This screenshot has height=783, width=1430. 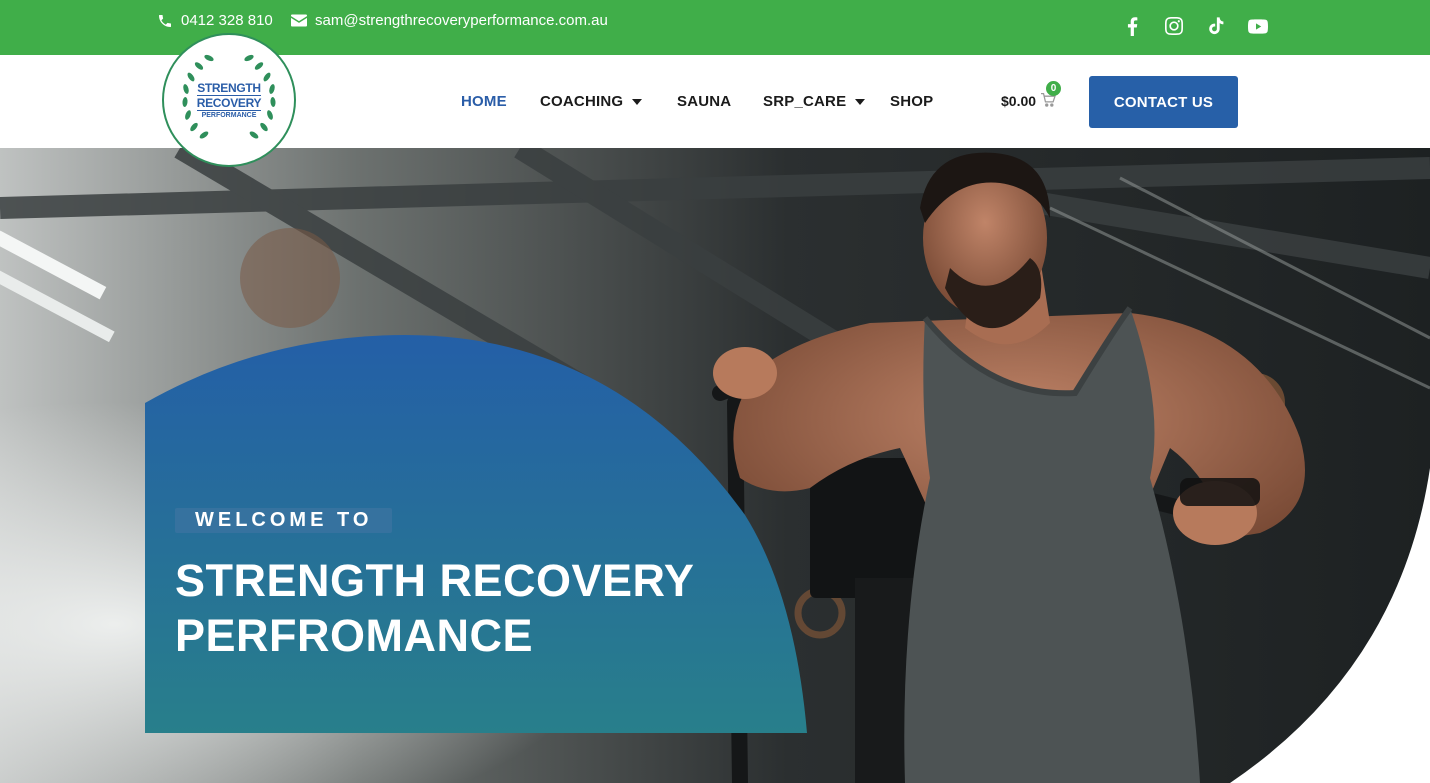 I want to click on hero-kicker: WELCOME TO, so click(x=284, y=520).